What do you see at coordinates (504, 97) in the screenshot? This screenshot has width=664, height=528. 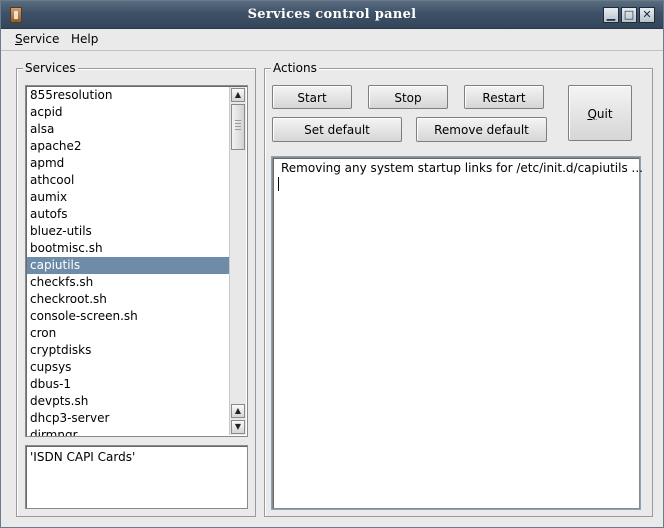 I see `restart-button: Restart` at bounding box center [504, 97].